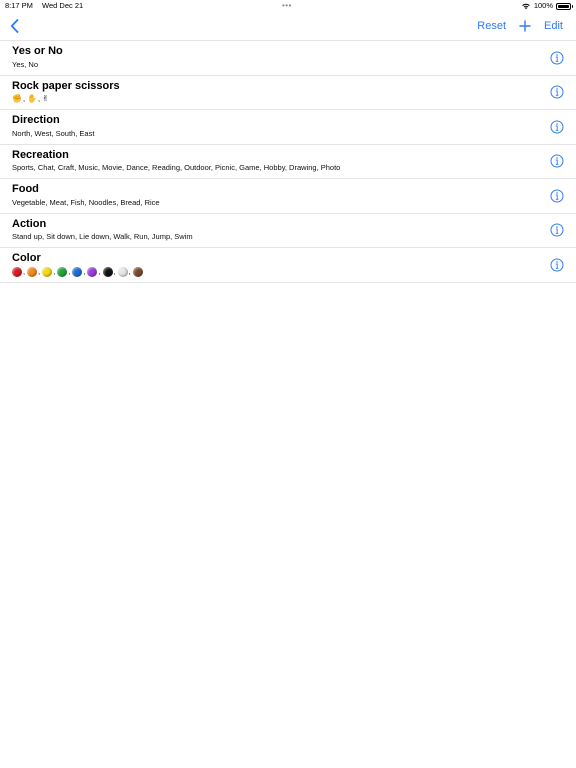  Describe the element at coordinates (17, 98) in the screenshot. I see `fist-emoji: ✊` at that location.